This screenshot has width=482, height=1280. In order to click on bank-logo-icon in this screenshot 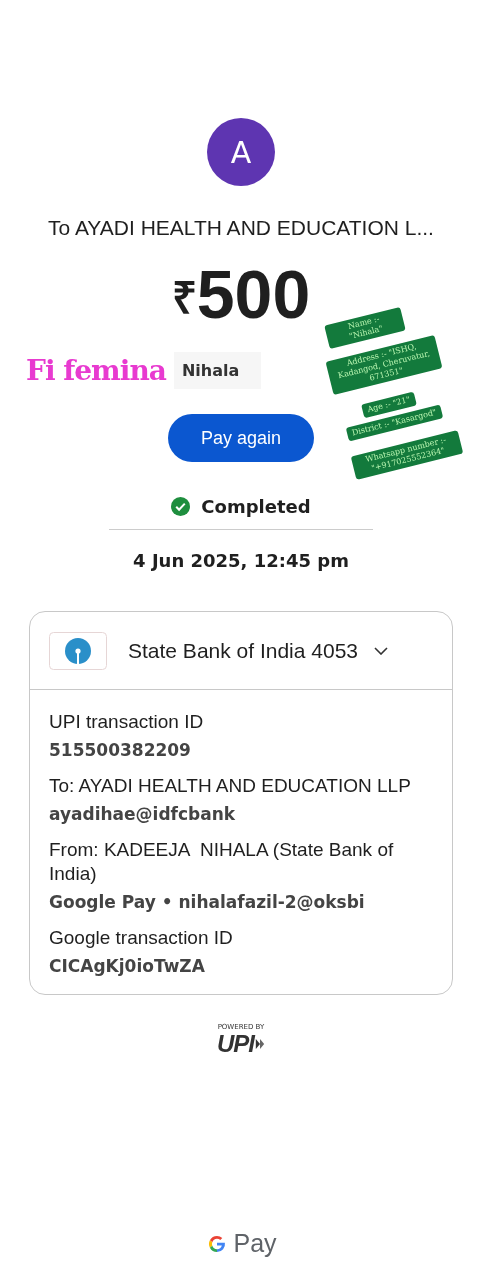, I will do `click(78, 650)`.